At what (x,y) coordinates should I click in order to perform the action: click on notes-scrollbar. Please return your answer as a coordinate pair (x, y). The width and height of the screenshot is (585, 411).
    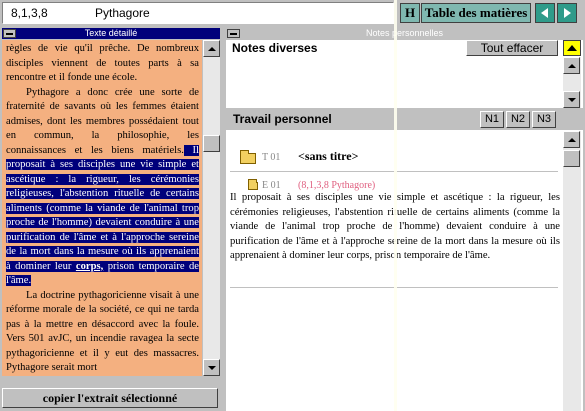
    Looking at the image, I should click on (572, 82).